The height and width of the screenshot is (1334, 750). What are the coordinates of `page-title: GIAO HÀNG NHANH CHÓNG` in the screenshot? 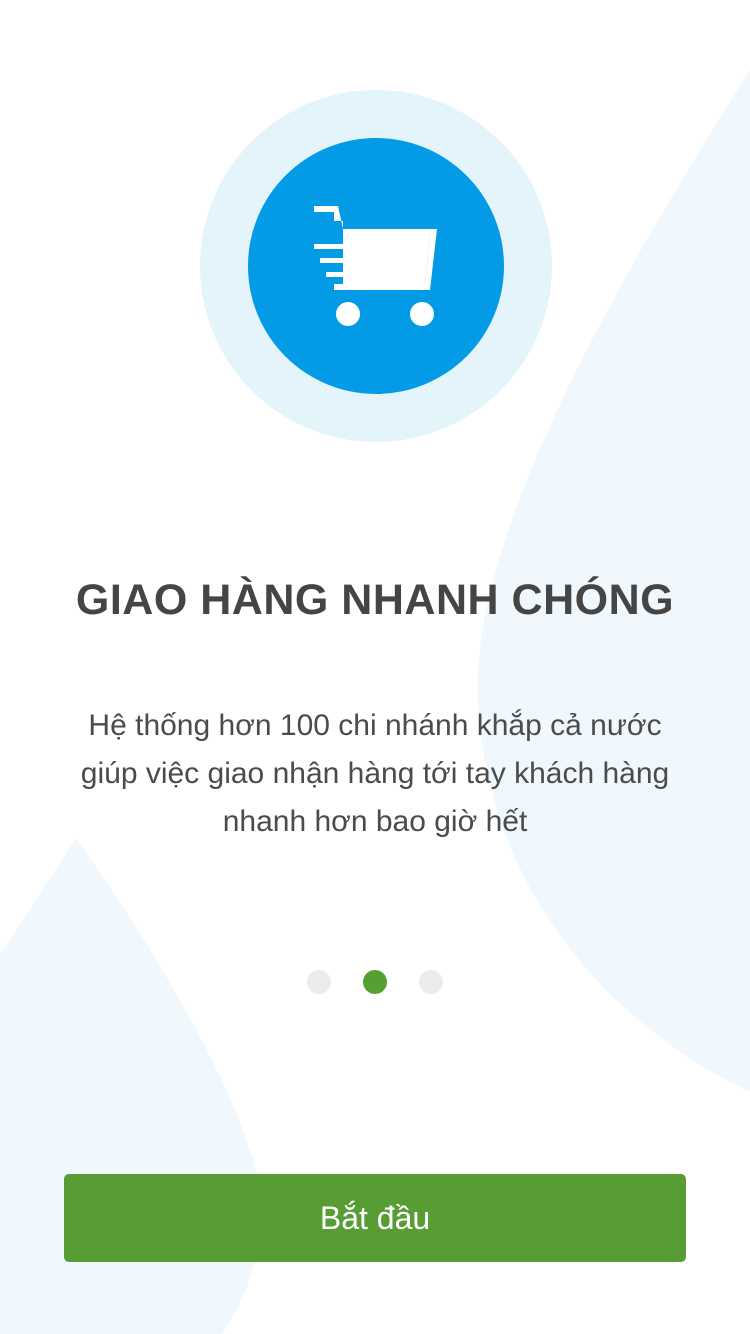 It's located at (375, 600).